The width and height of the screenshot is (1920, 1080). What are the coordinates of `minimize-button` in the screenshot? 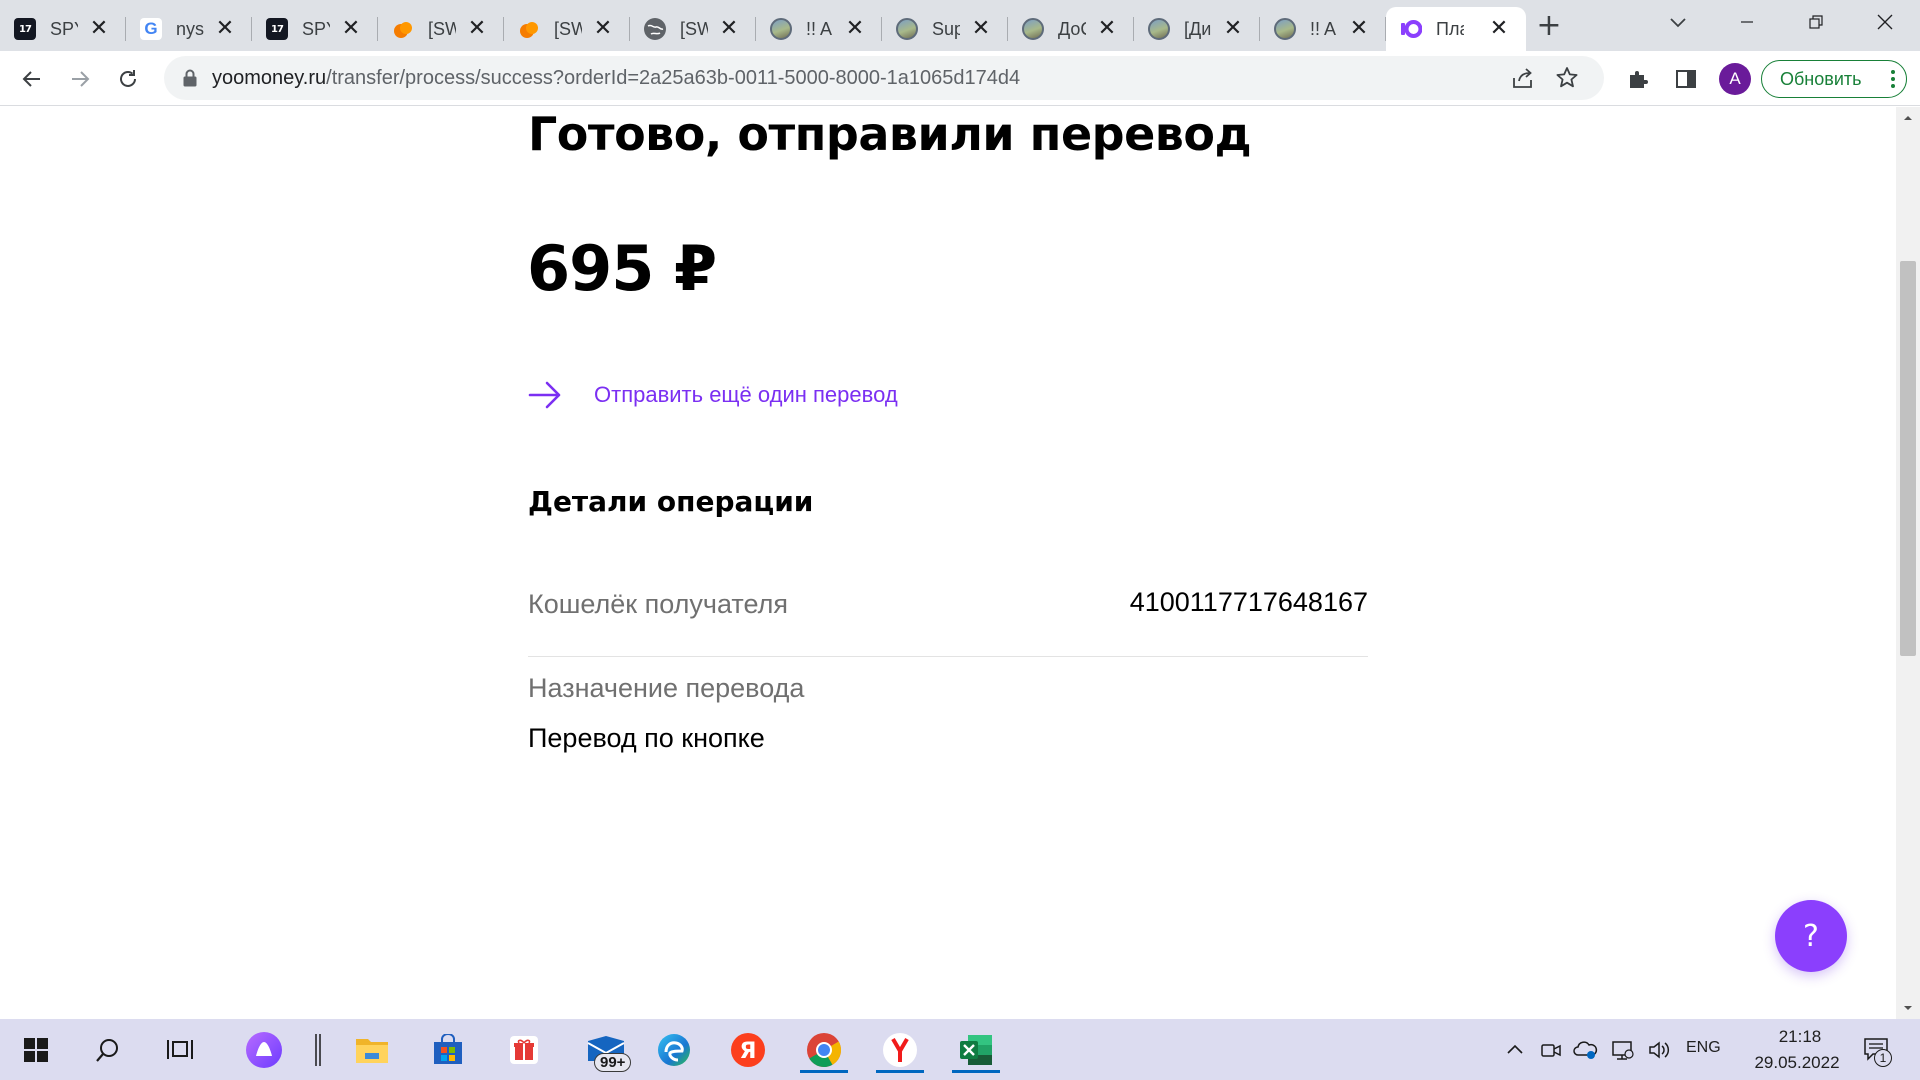 It's located at (1747, 22).